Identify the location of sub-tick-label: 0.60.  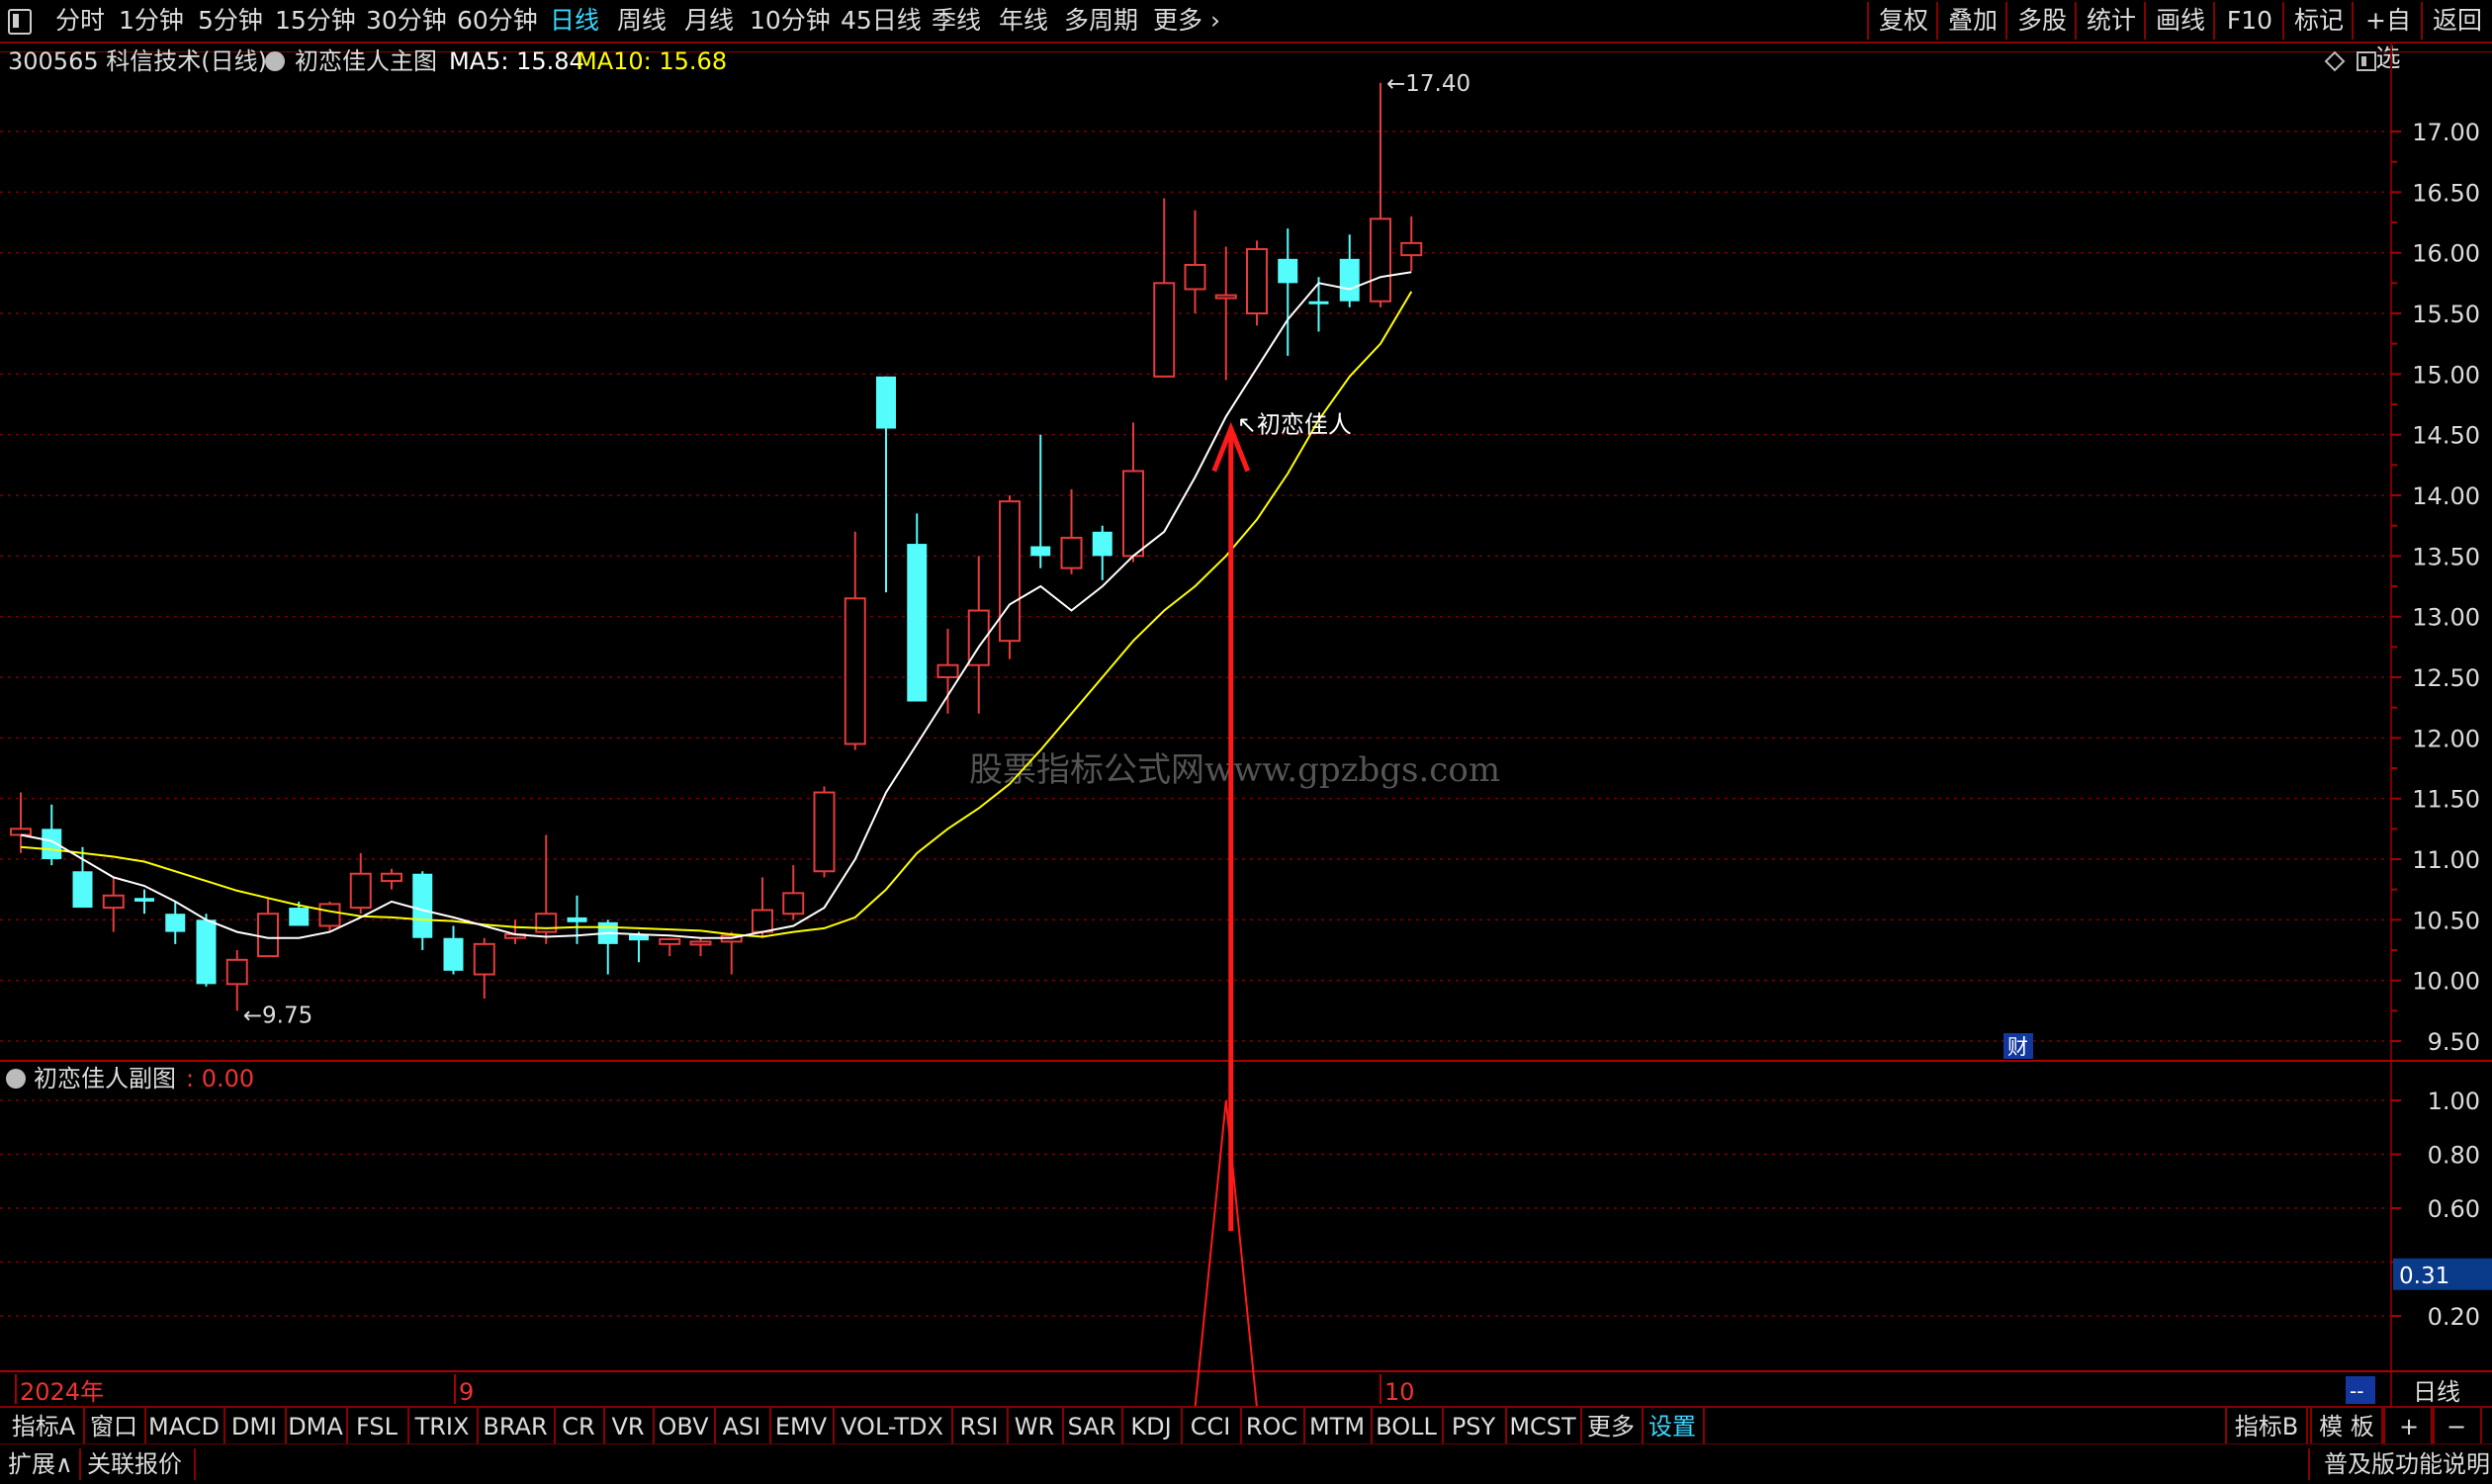
(2454, 1209).